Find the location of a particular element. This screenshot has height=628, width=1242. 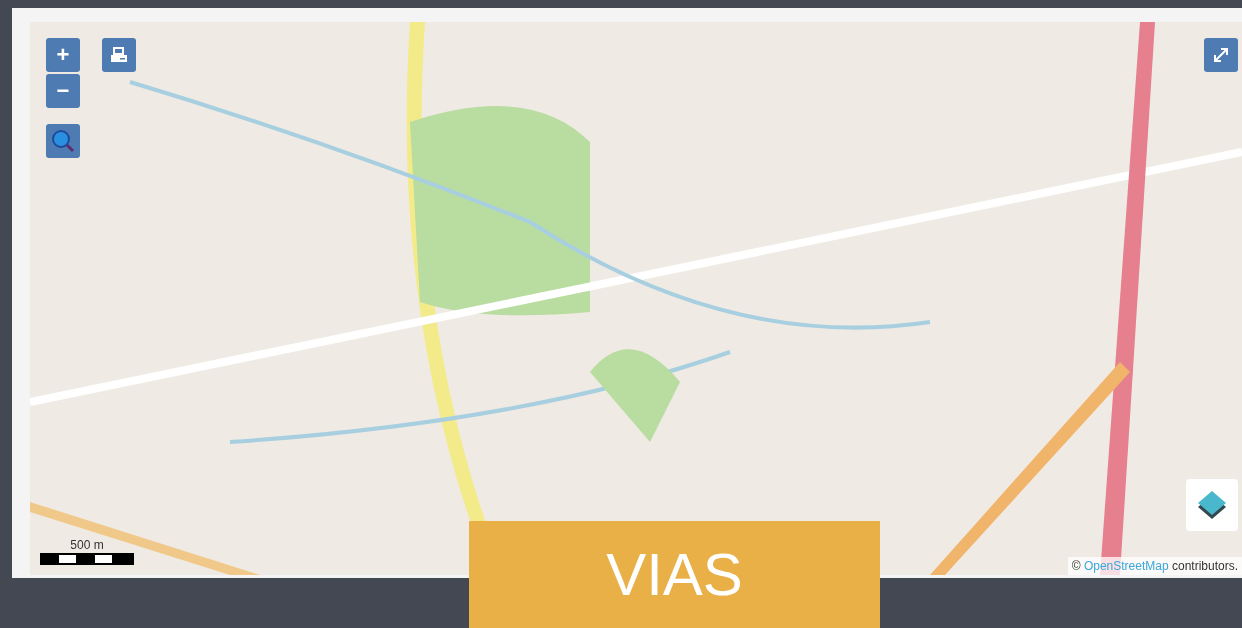

map-attribution: © OpenStreetMap contributors. is located at coordinates (1154, 566).